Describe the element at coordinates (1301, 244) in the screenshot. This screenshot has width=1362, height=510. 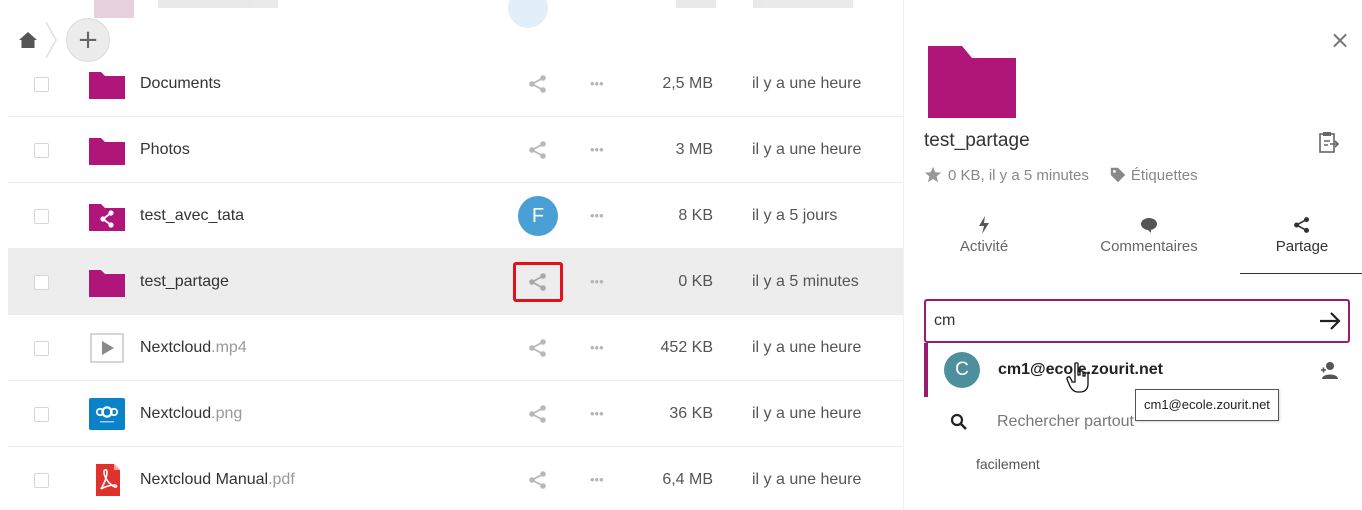
I see `tab-partage: Partage` at that location.